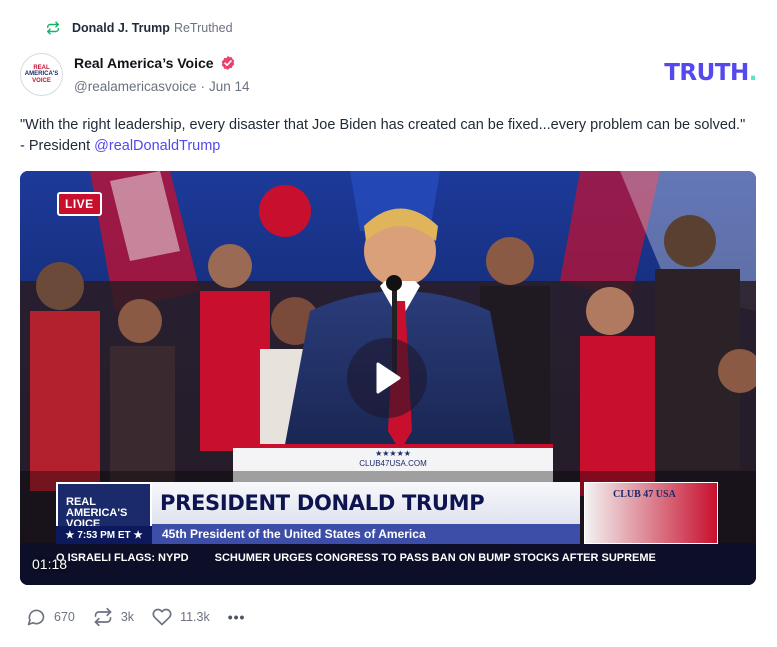  What do you see at coordinates (127, 617) in the screenshot?
I see `retruth-count: 3k` at bounding box center [127, 617].